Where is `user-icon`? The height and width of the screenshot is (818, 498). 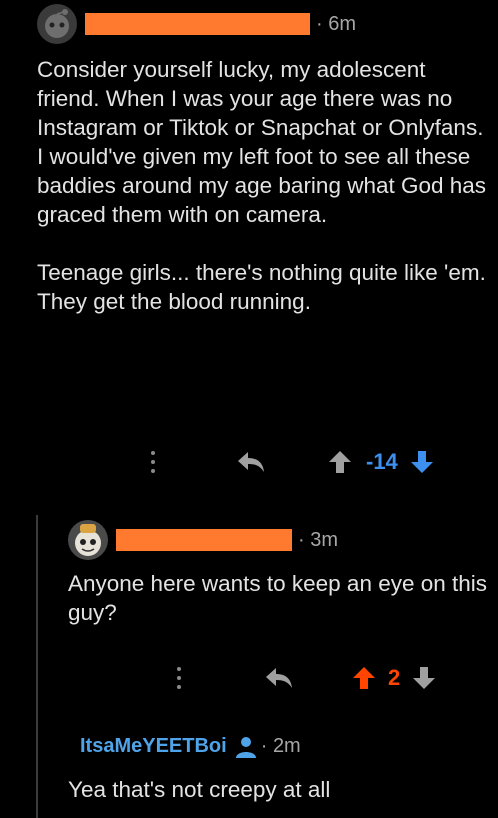 user-icon is located at coordinates (246, 747).